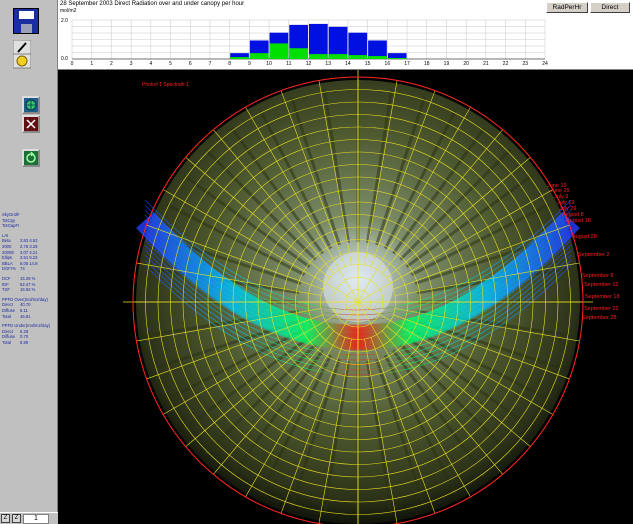 The image size is (633, 524). Describe the element at coordinates (506, 64) in the screenshot. I see `x-tick-label: 22` at that location.